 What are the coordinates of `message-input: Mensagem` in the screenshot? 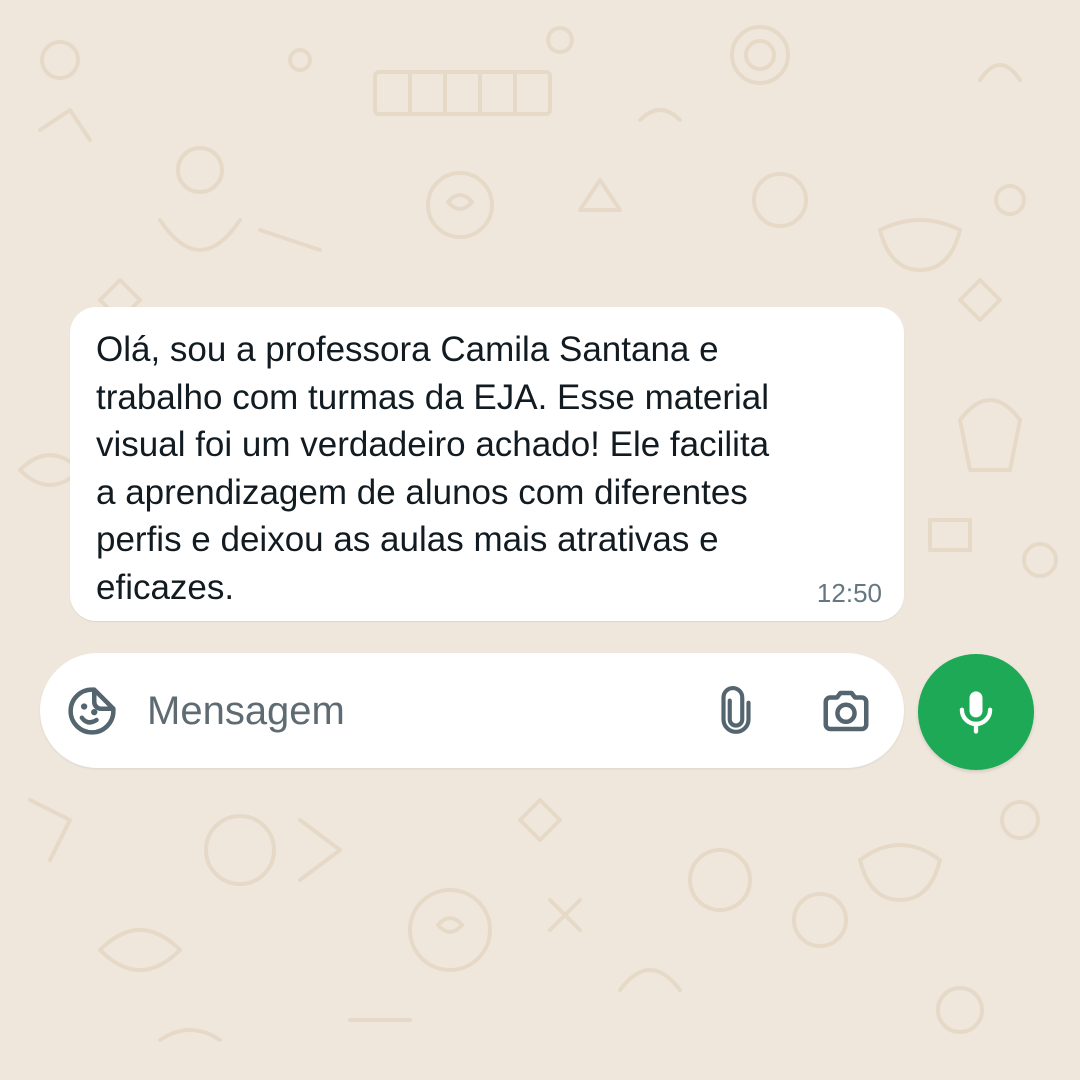 It's located at (246, 711).